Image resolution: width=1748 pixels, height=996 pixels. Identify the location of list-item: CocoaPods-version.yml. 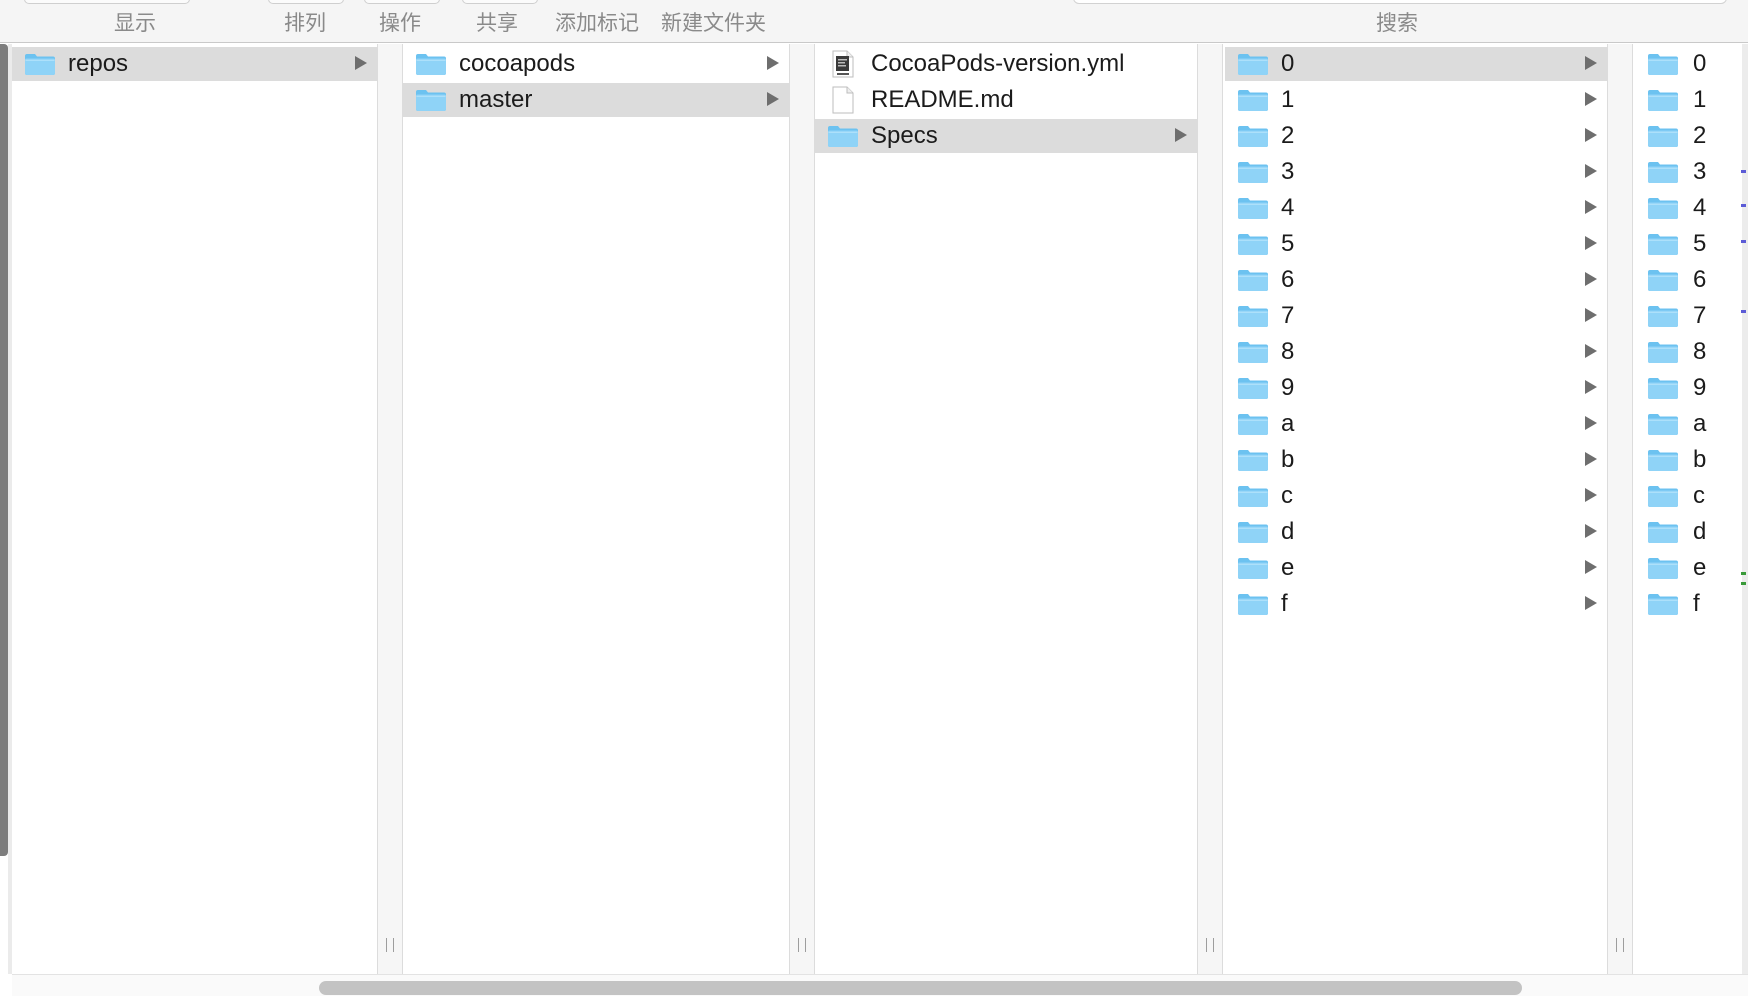
(1006, 64).